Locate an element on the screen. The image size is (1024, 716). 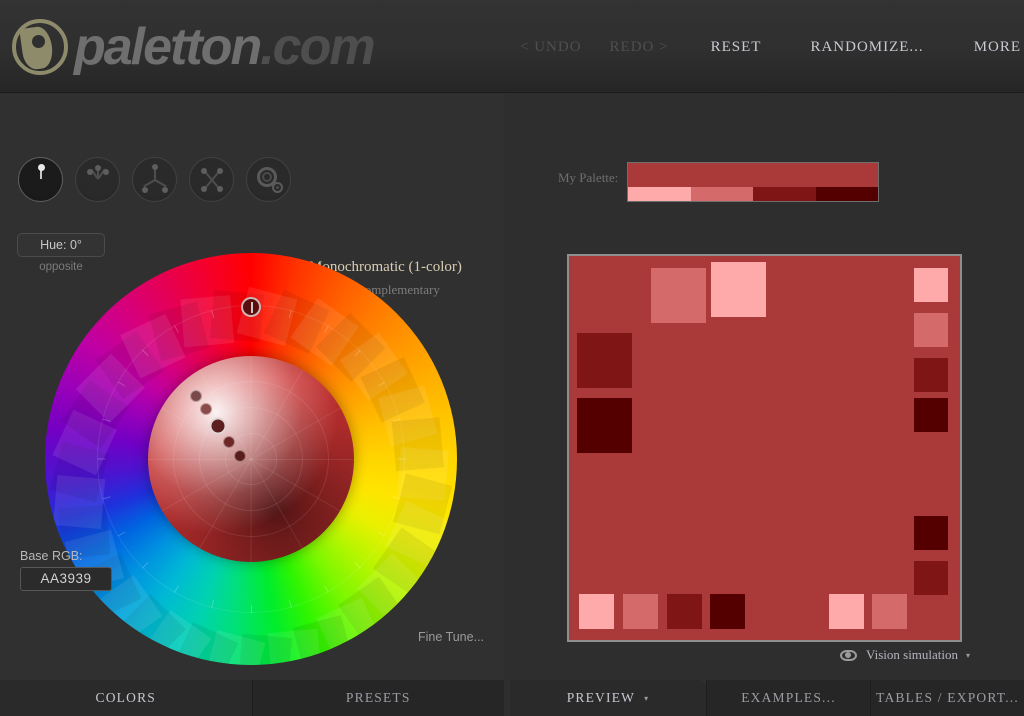
wheel-handle-shade-darkest is located at coordinates (240, 456).